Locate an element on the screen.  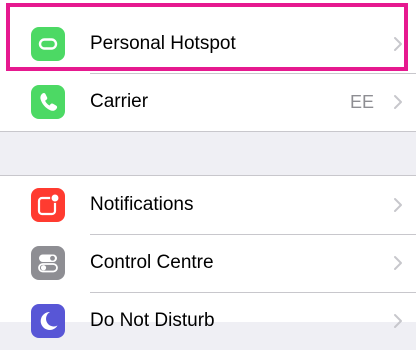
phone-icon is located at coordinates (48, 102).